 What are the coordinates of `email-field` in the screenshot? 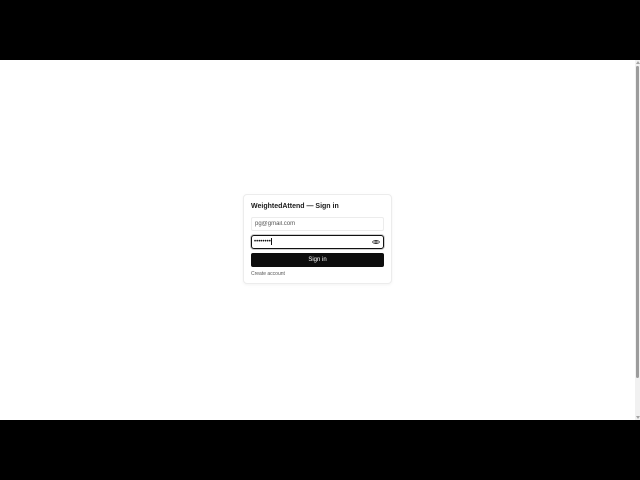 It's located at (317, 224).